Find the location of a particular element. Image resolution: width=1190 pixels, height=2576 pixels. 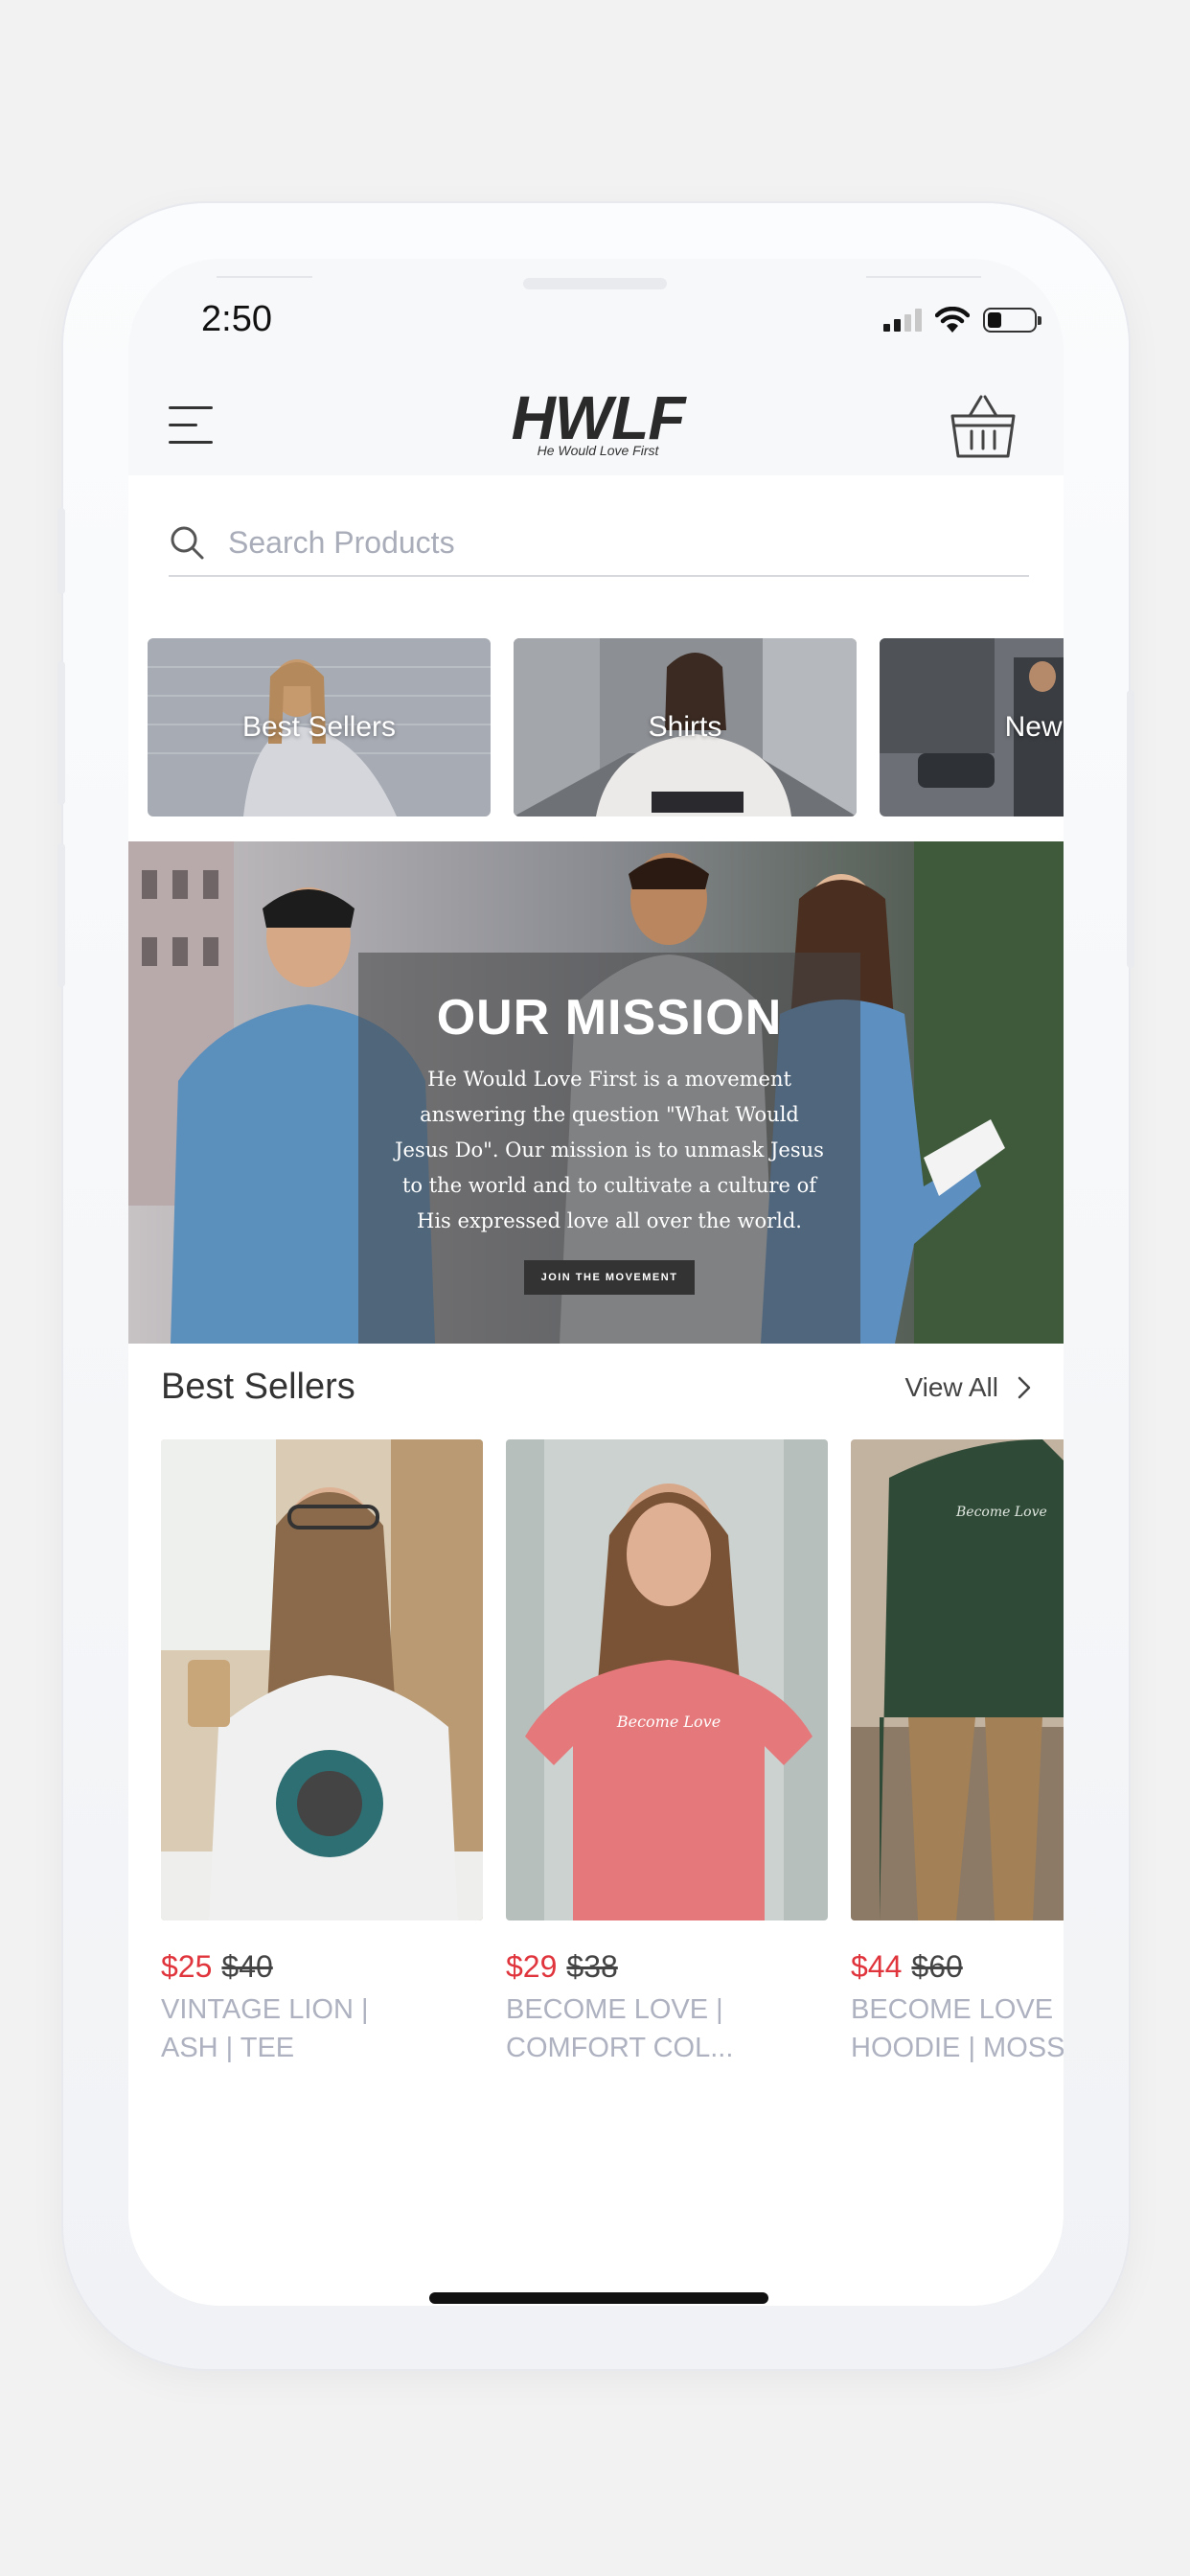

category-carousel: Best Sellers Shirts New is located at coordinates (606, 727).